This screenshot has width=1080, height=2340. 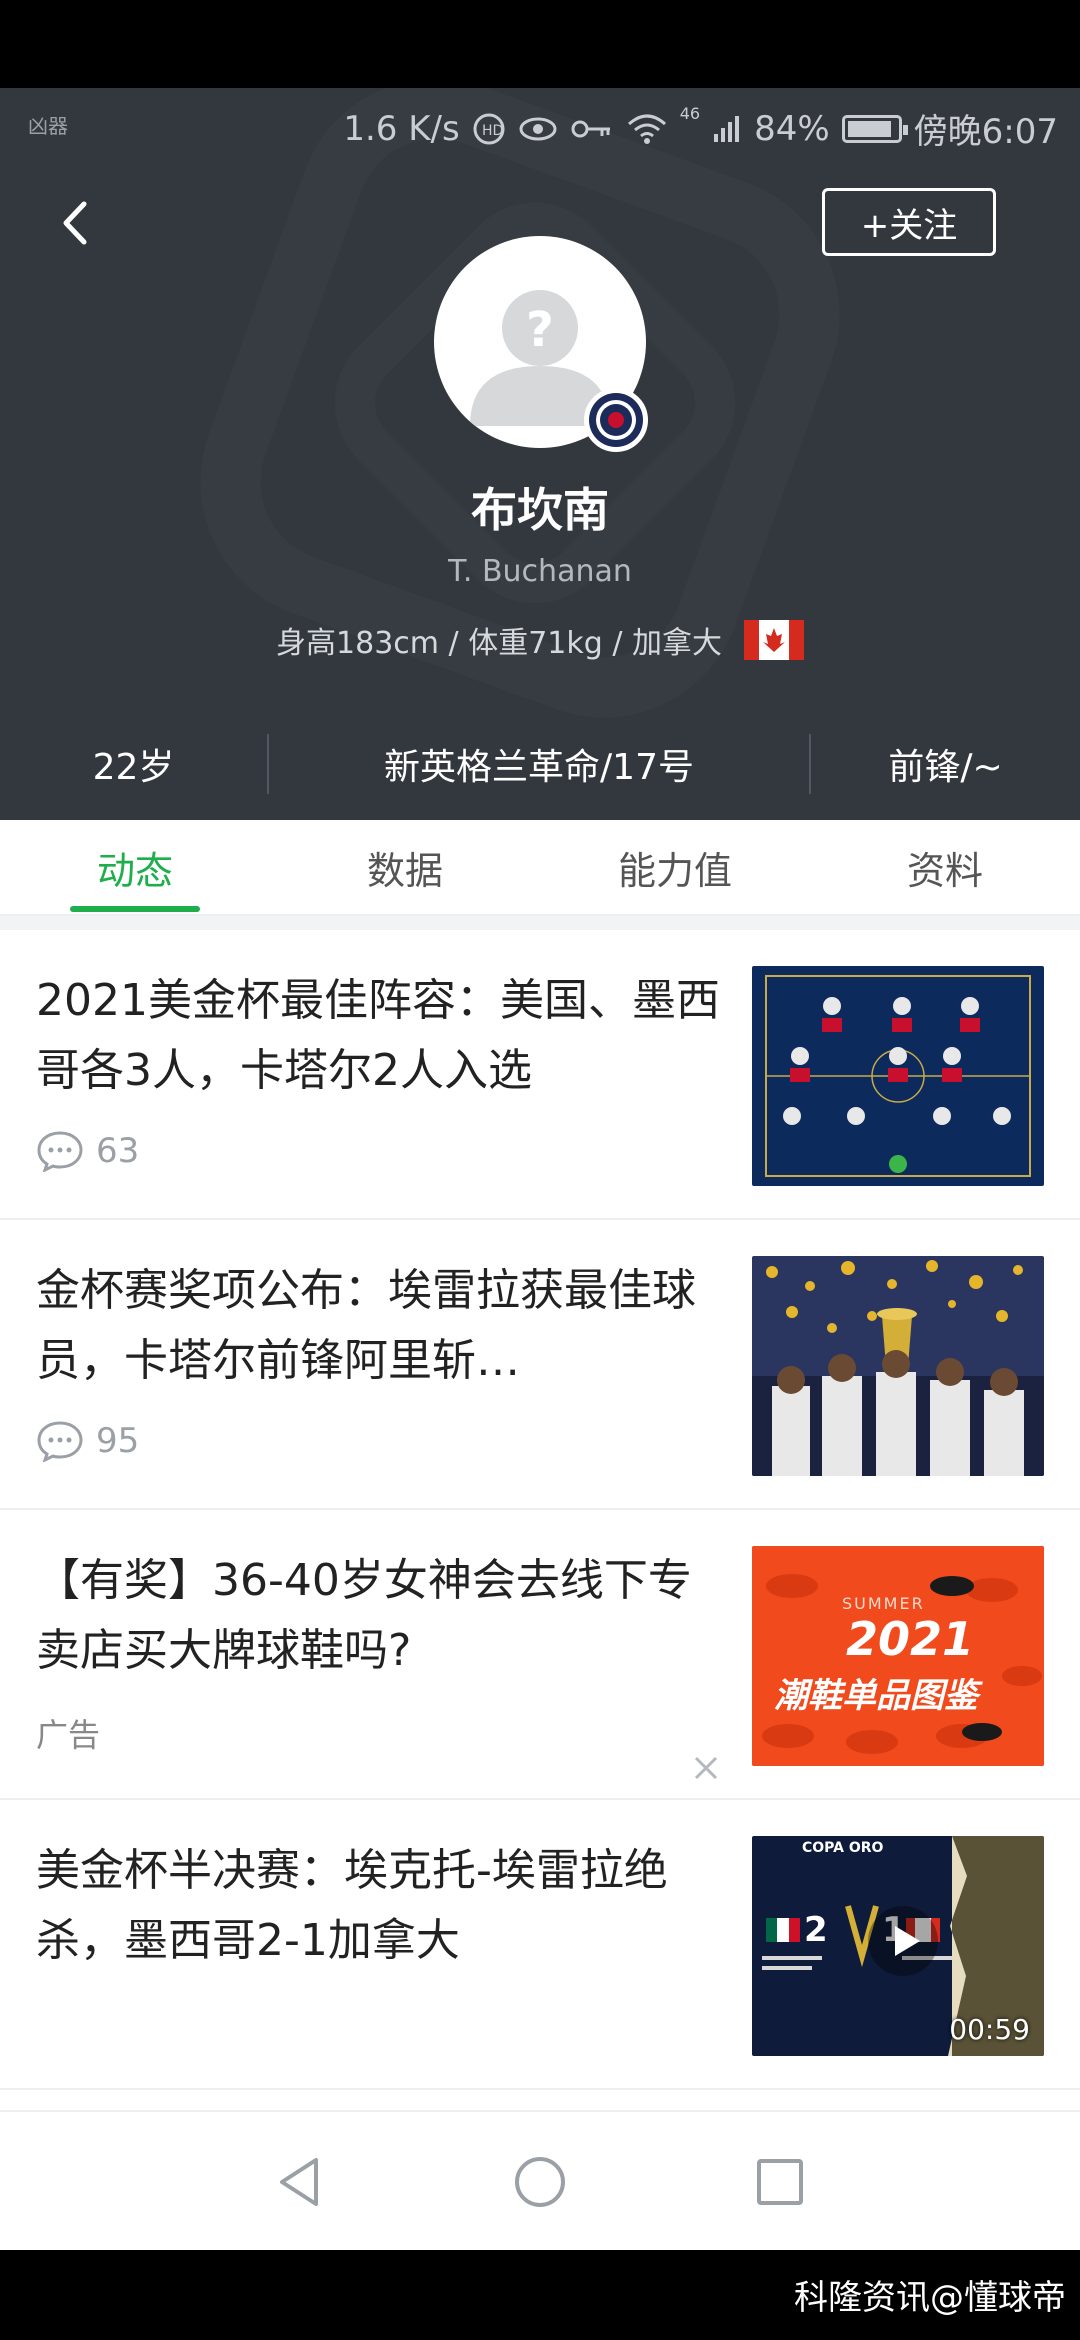 What do you see at coordinates (540, 44) in the screenshot?
I see `top-black-area` at bounding box center [540, 44].